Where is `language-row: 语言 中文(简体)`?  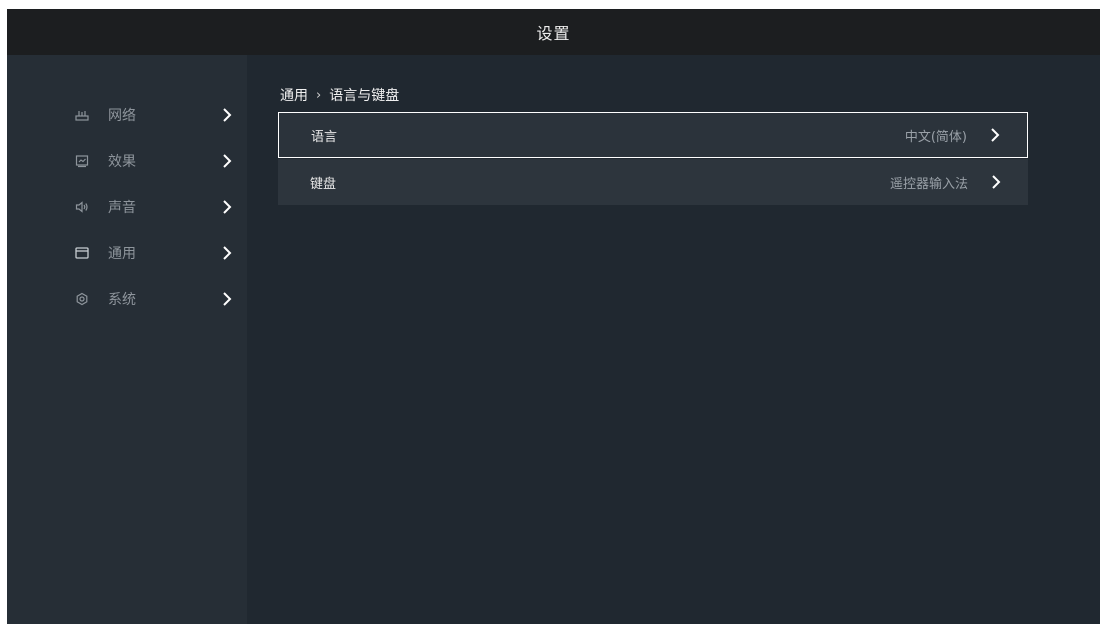 language-row: 语言 中文(简体) is located at coordinates (653, 135).